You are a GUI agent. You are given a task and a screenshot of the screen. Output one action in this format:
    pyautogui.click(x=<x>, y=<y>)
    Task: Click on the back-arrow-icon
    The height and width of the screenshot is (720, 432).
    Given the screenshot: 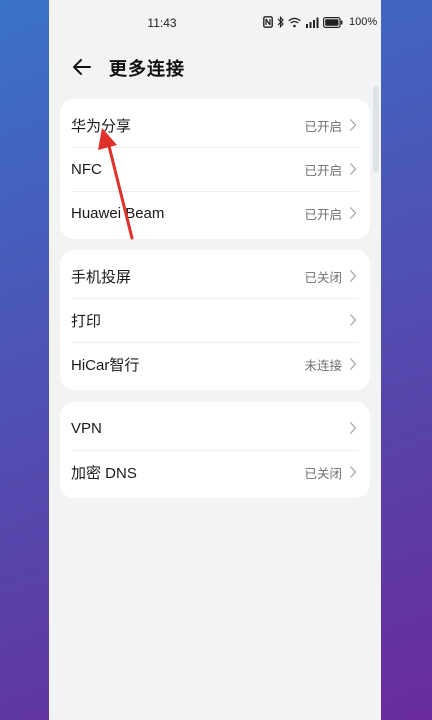 What is the action you would take?
    pyautogui.click(x=82, y=67)
    